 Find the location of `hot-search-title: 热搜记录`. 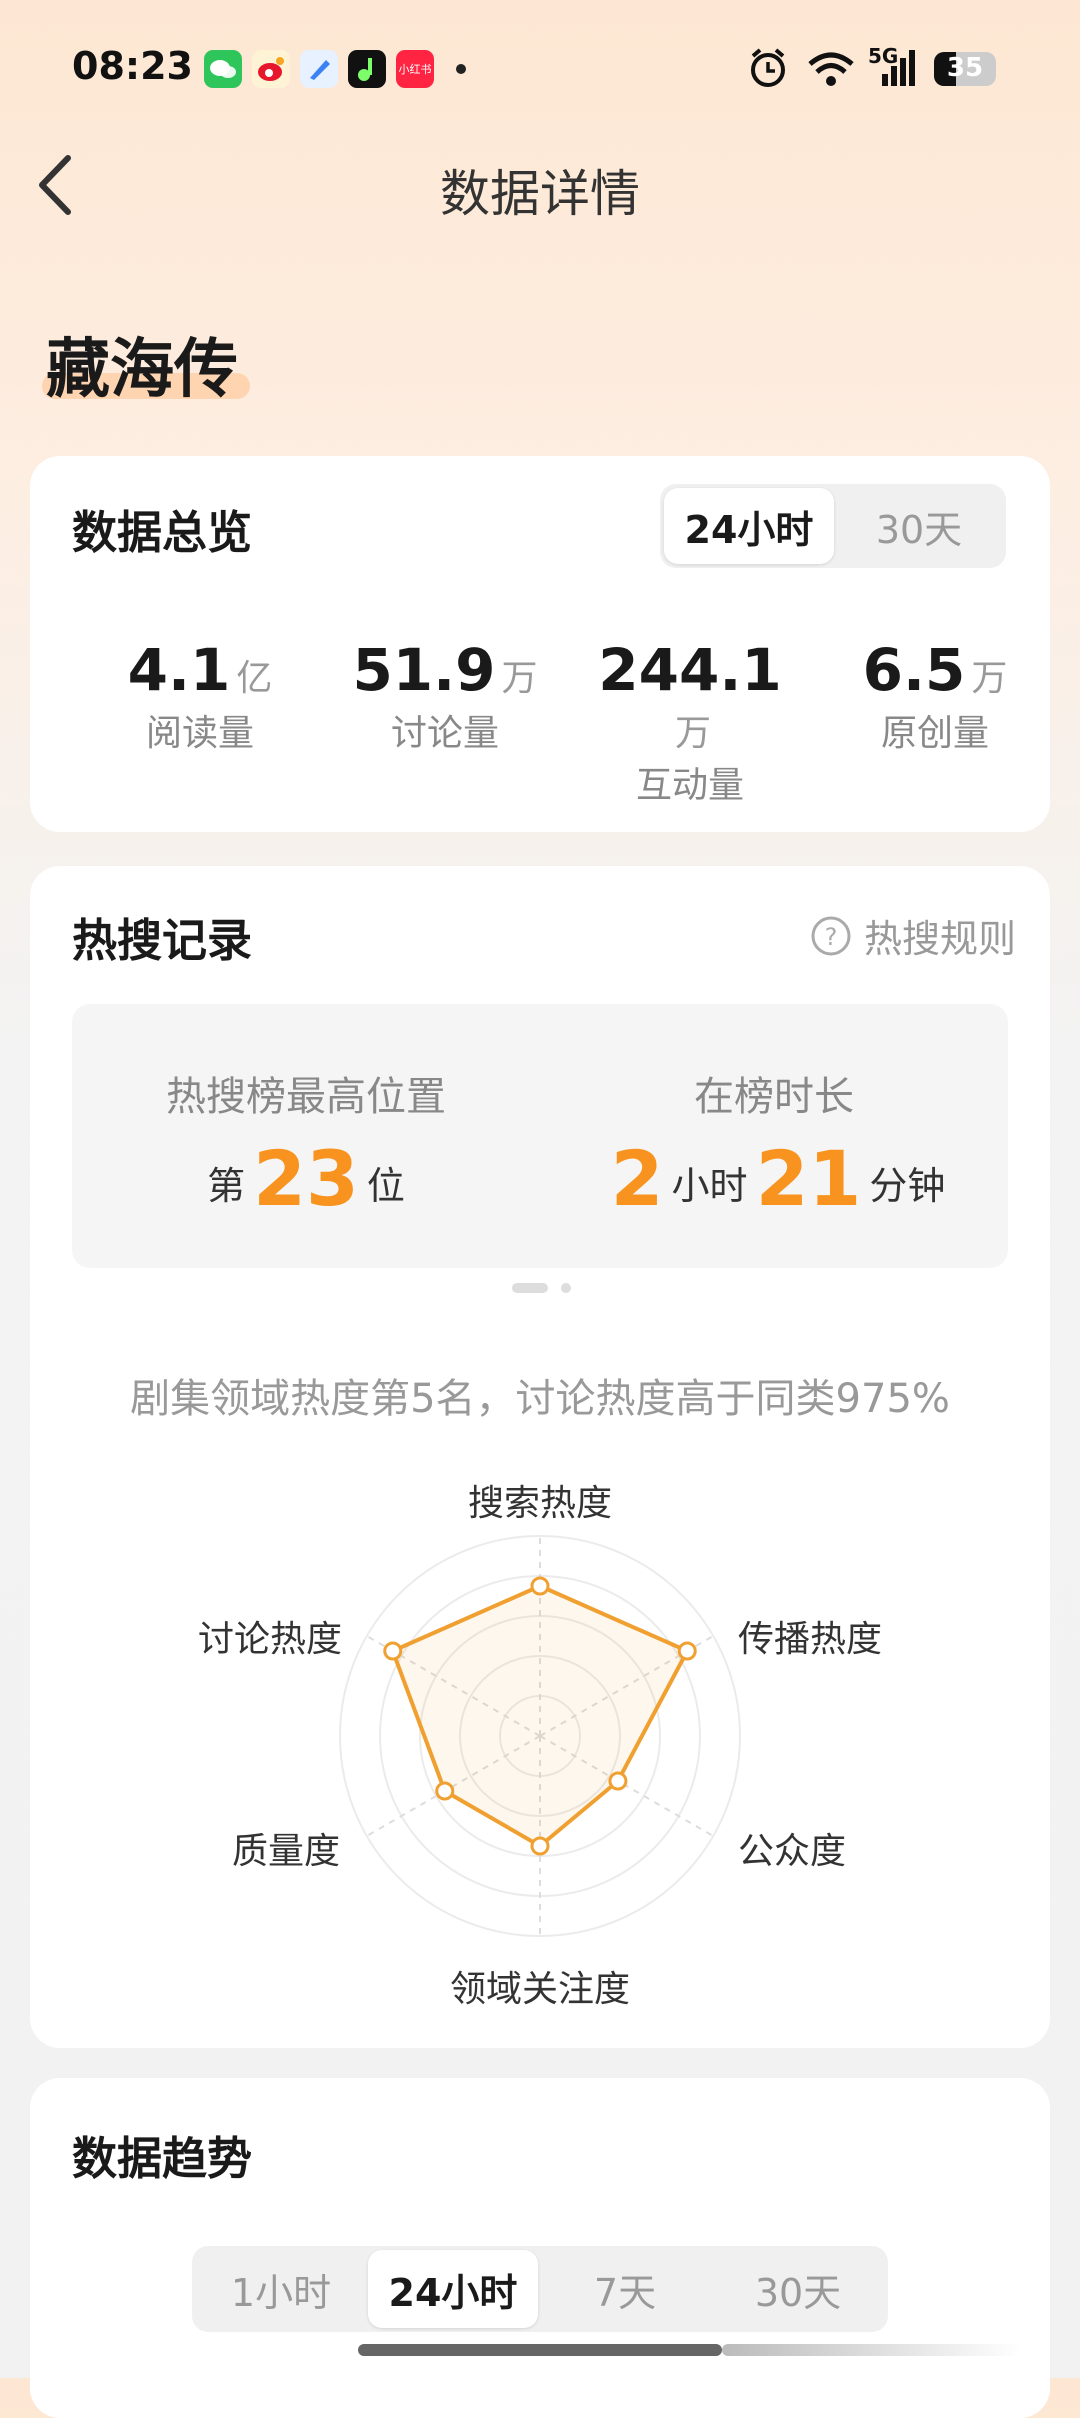

hot-search-title: 热搜记录 is located at coordinates (162, 940).